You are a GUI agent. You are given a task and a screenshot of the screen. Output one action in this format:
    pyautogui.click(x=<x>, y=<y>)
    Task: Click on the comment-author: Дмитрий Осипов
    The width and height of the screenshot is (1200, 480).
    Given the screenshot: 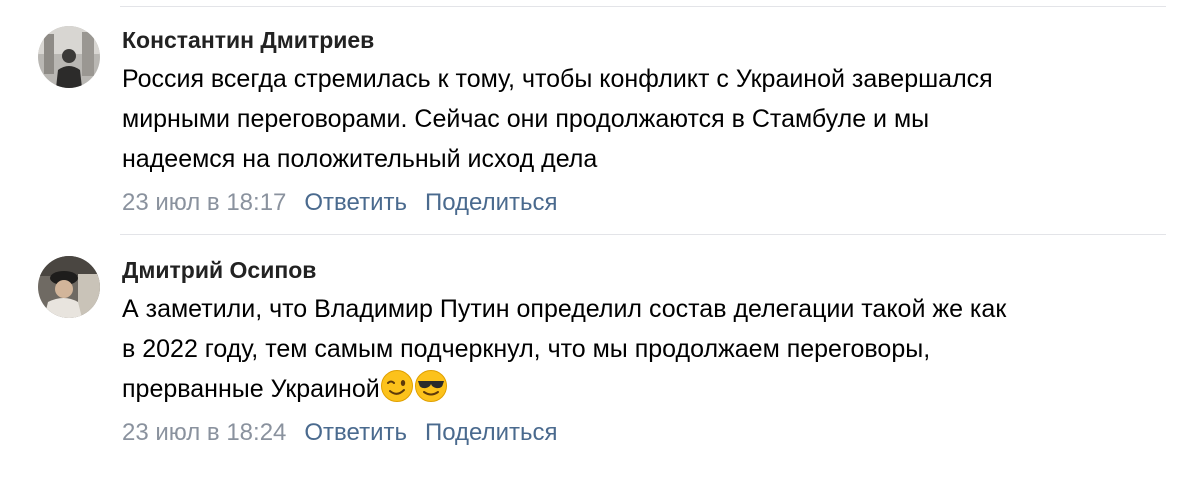 What is the action you would take?
    pyautogui.click(x=219, y=270)
    